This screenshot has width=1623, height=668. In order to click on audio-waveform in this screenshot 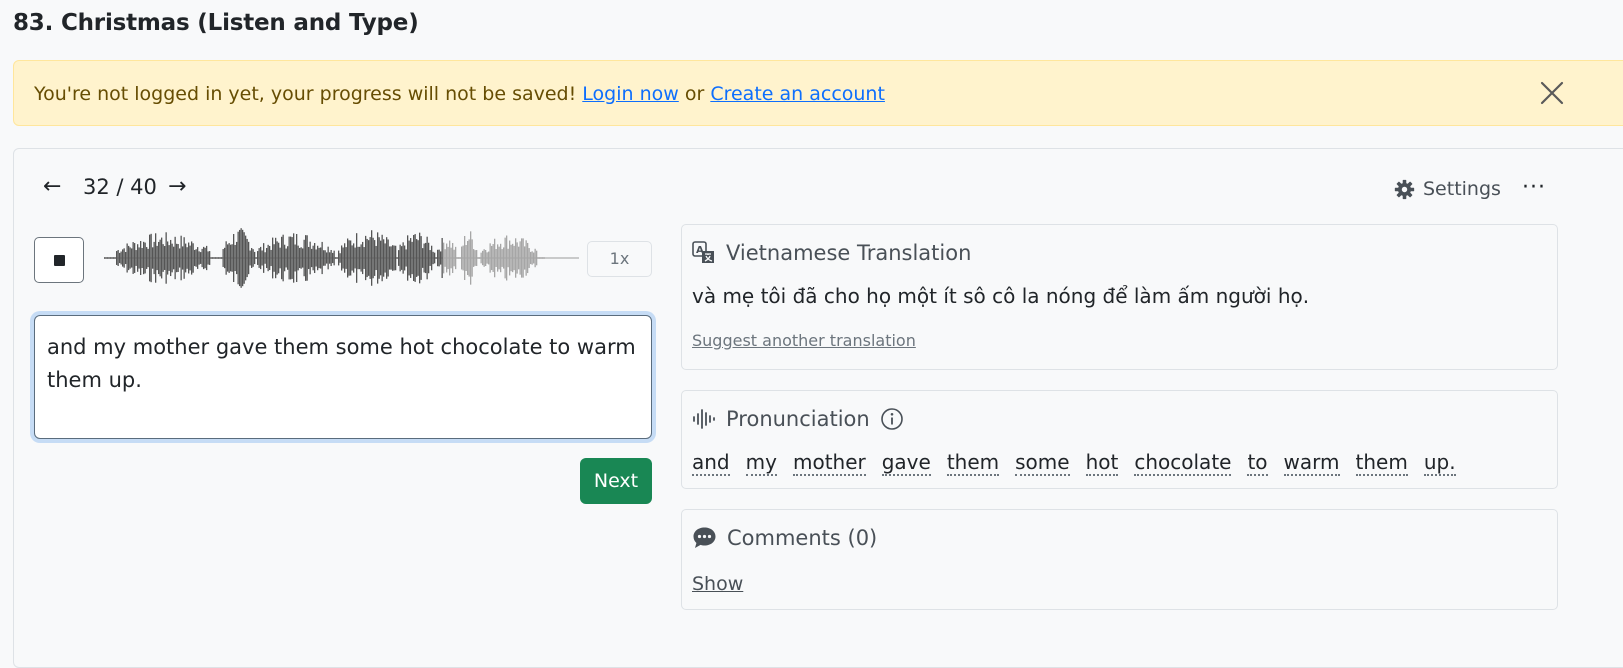, I will do `click(341, 258)`.